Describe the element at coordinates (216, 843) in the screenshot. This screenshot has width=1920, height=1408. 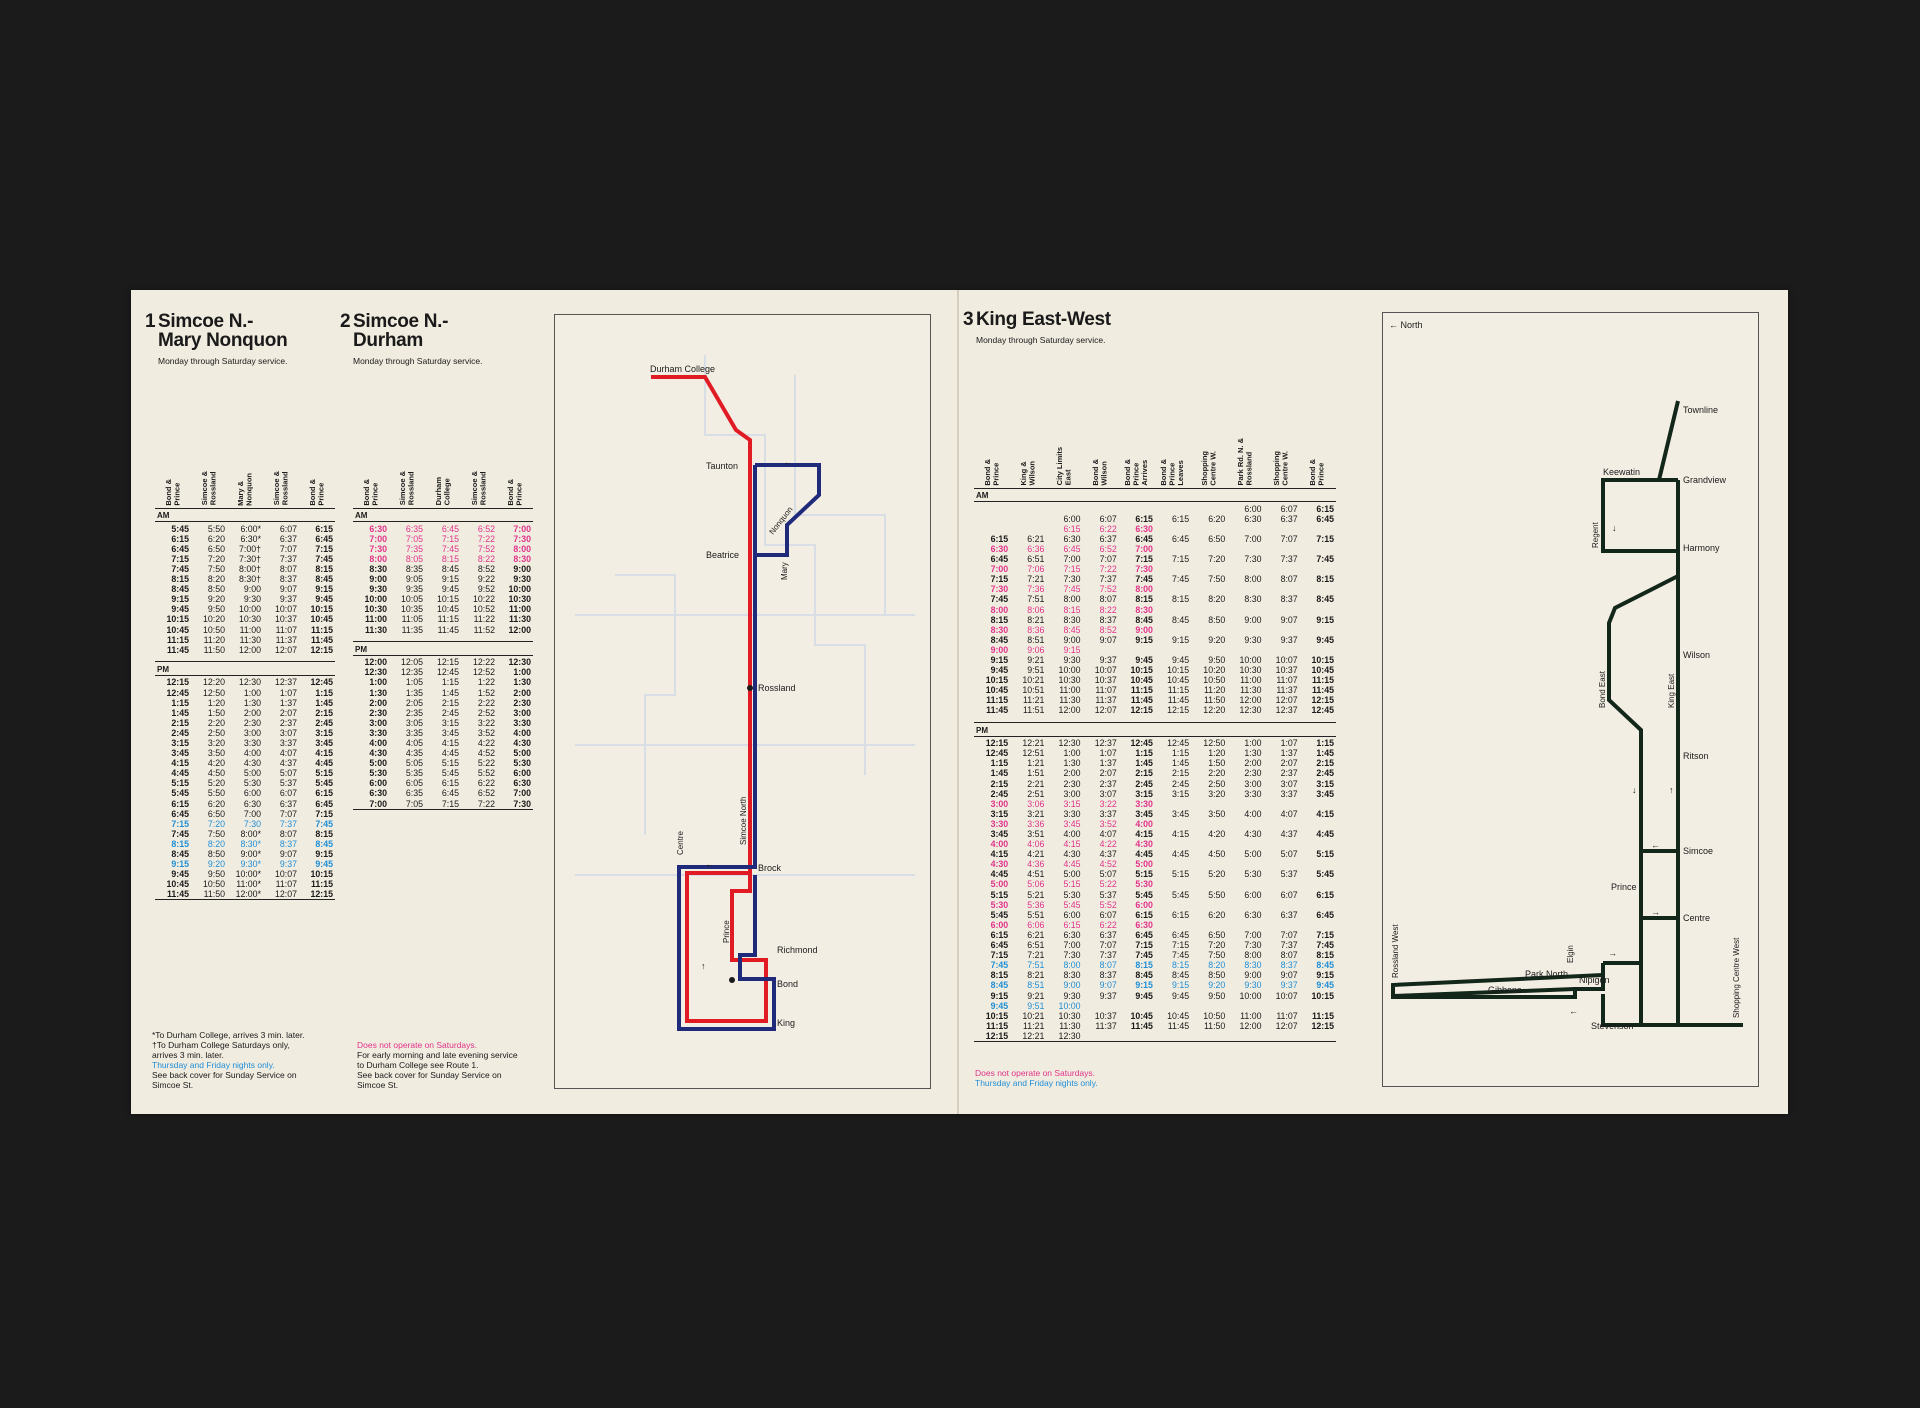
I see `time-cell: 8:20` at that location.